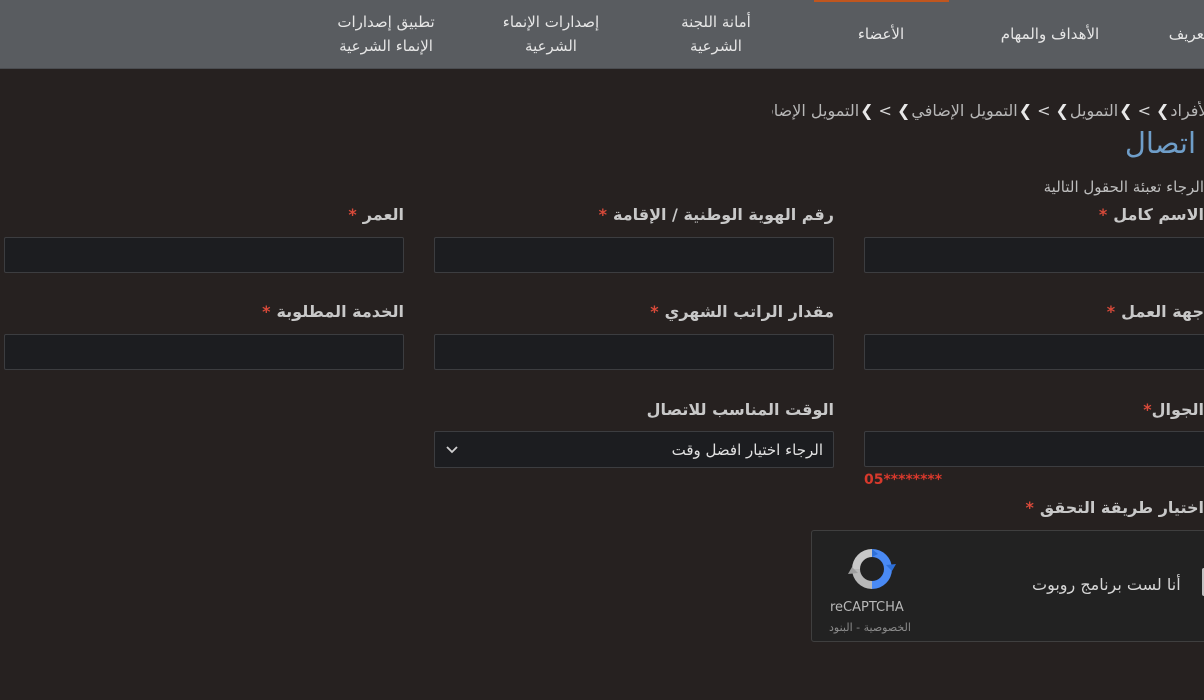  What do you see at coordinates (1160, 143) in the screenshot?
I see `page-title: اتصال` at bounding box center [1160, 143].